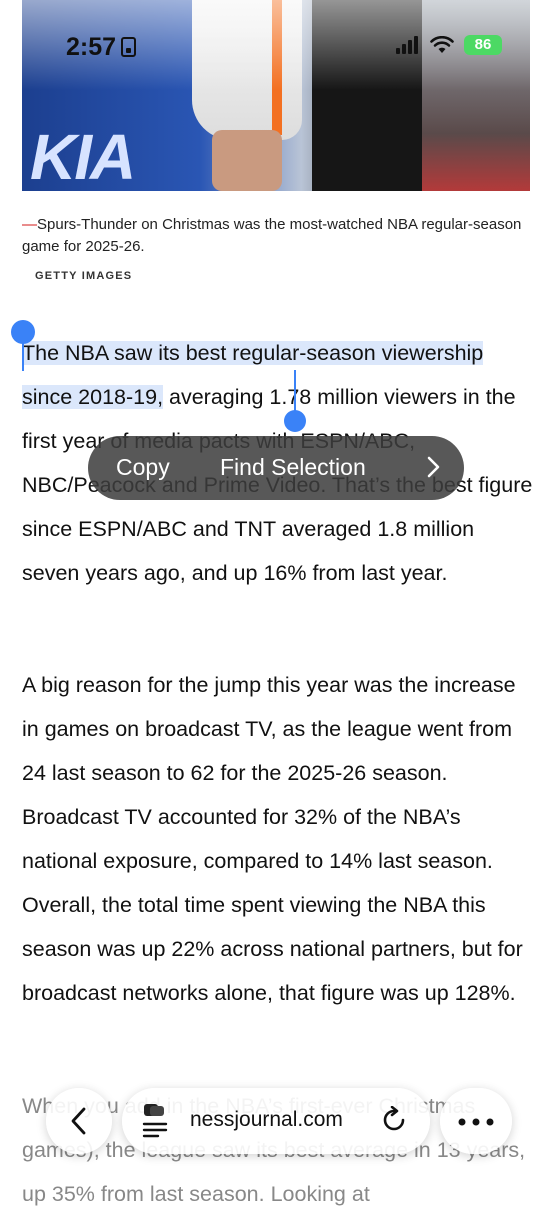 The image size is (552, 1216). I want to click on selection-end-caret, so click(295, 392).